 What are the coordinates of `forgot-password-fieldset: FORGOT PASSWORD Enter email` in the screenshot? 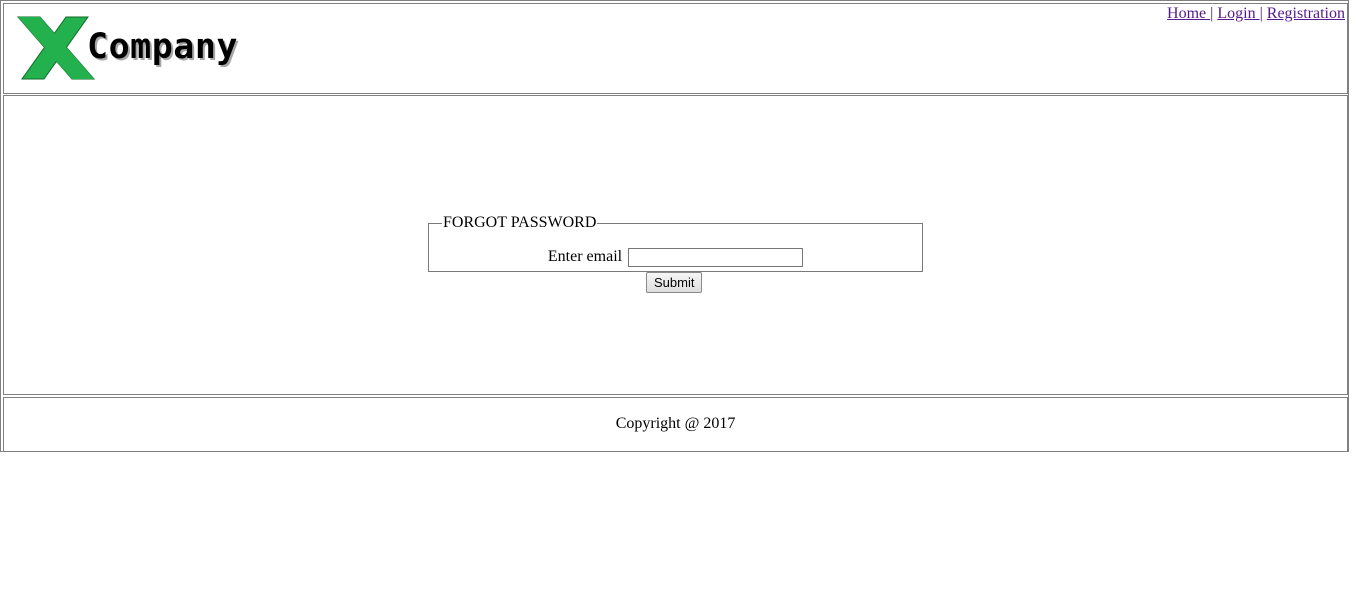 It's located at (675, 243).